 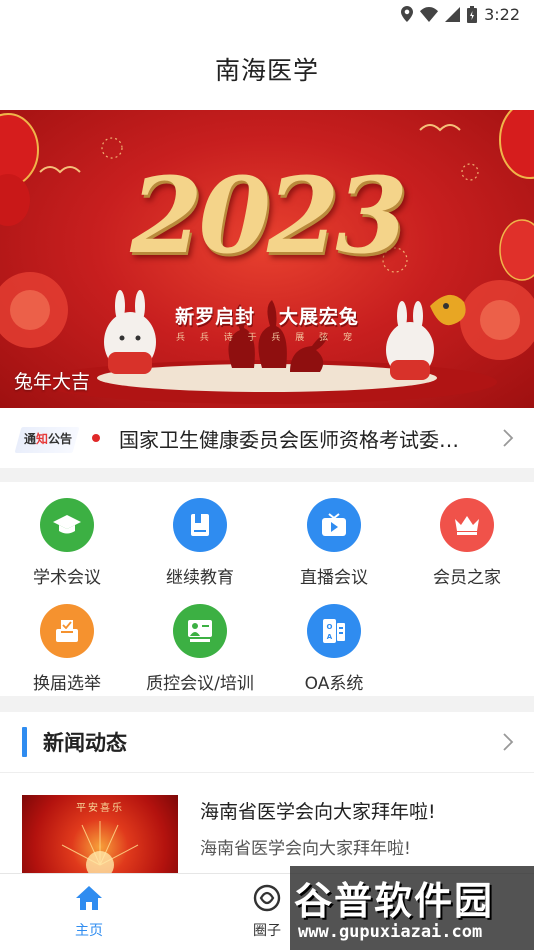 What do you see at coordinates (67, 578) in the screenshot?
I see `menu-item-label: 学术会议` at bounding box center [67, 578].